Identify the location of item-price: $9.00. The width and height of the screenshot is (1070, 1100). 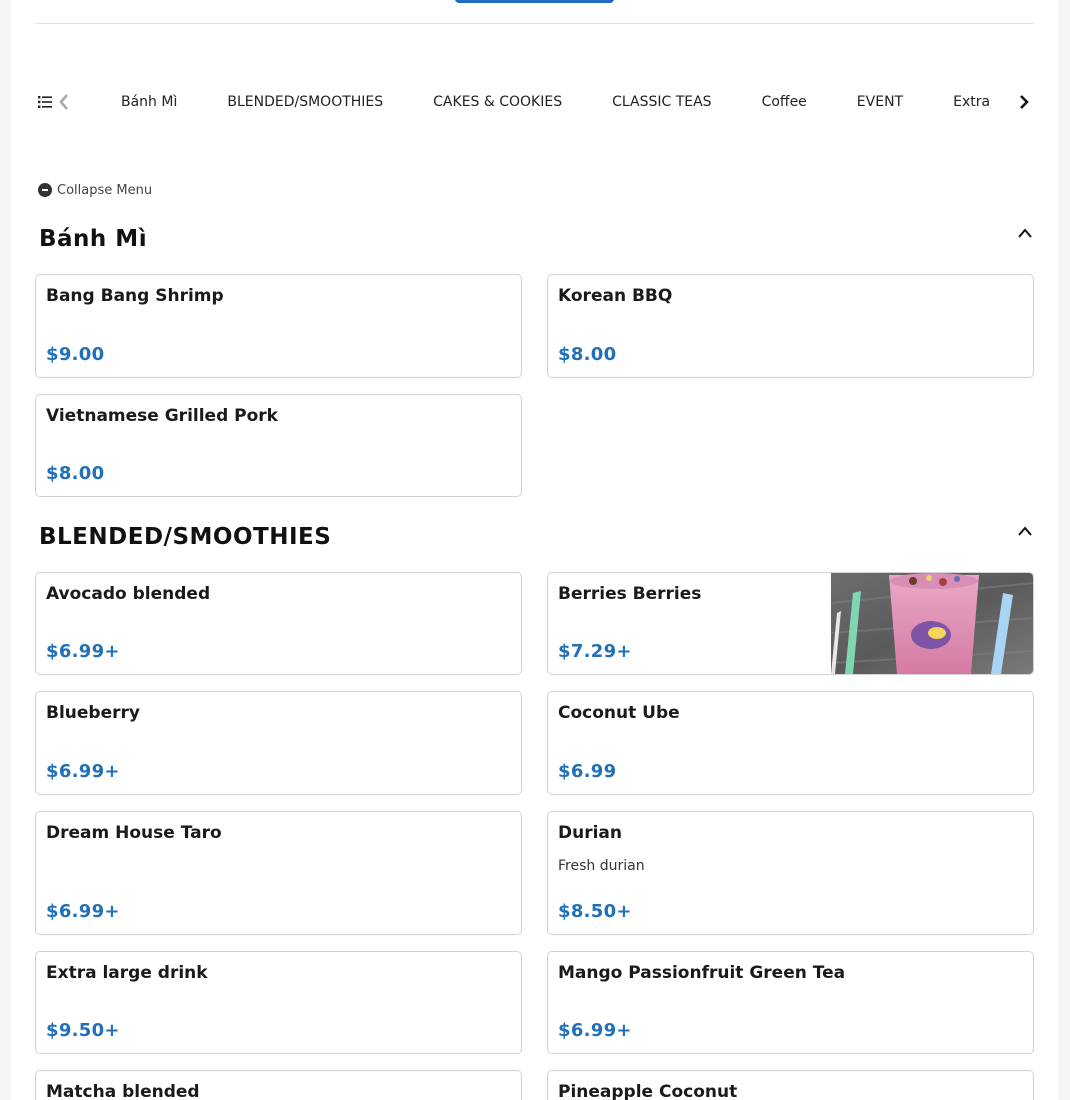
(75, 354).